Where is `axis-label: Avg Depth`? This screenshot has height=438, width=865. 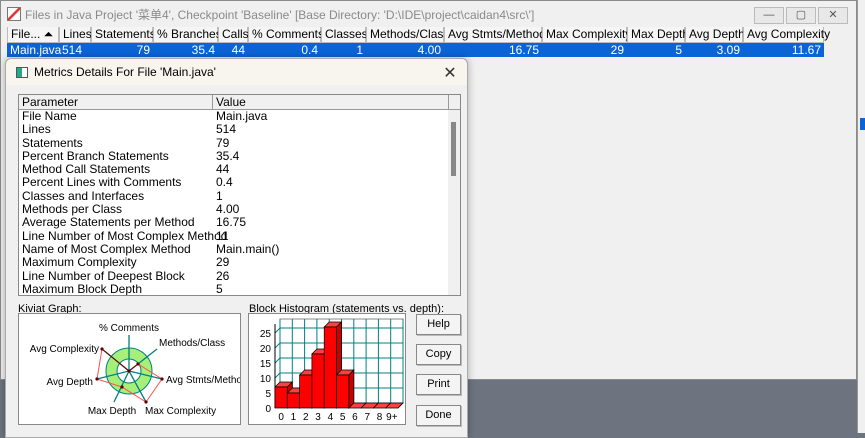
axis-label: Avg Depth is located at coordinates (69, 382).